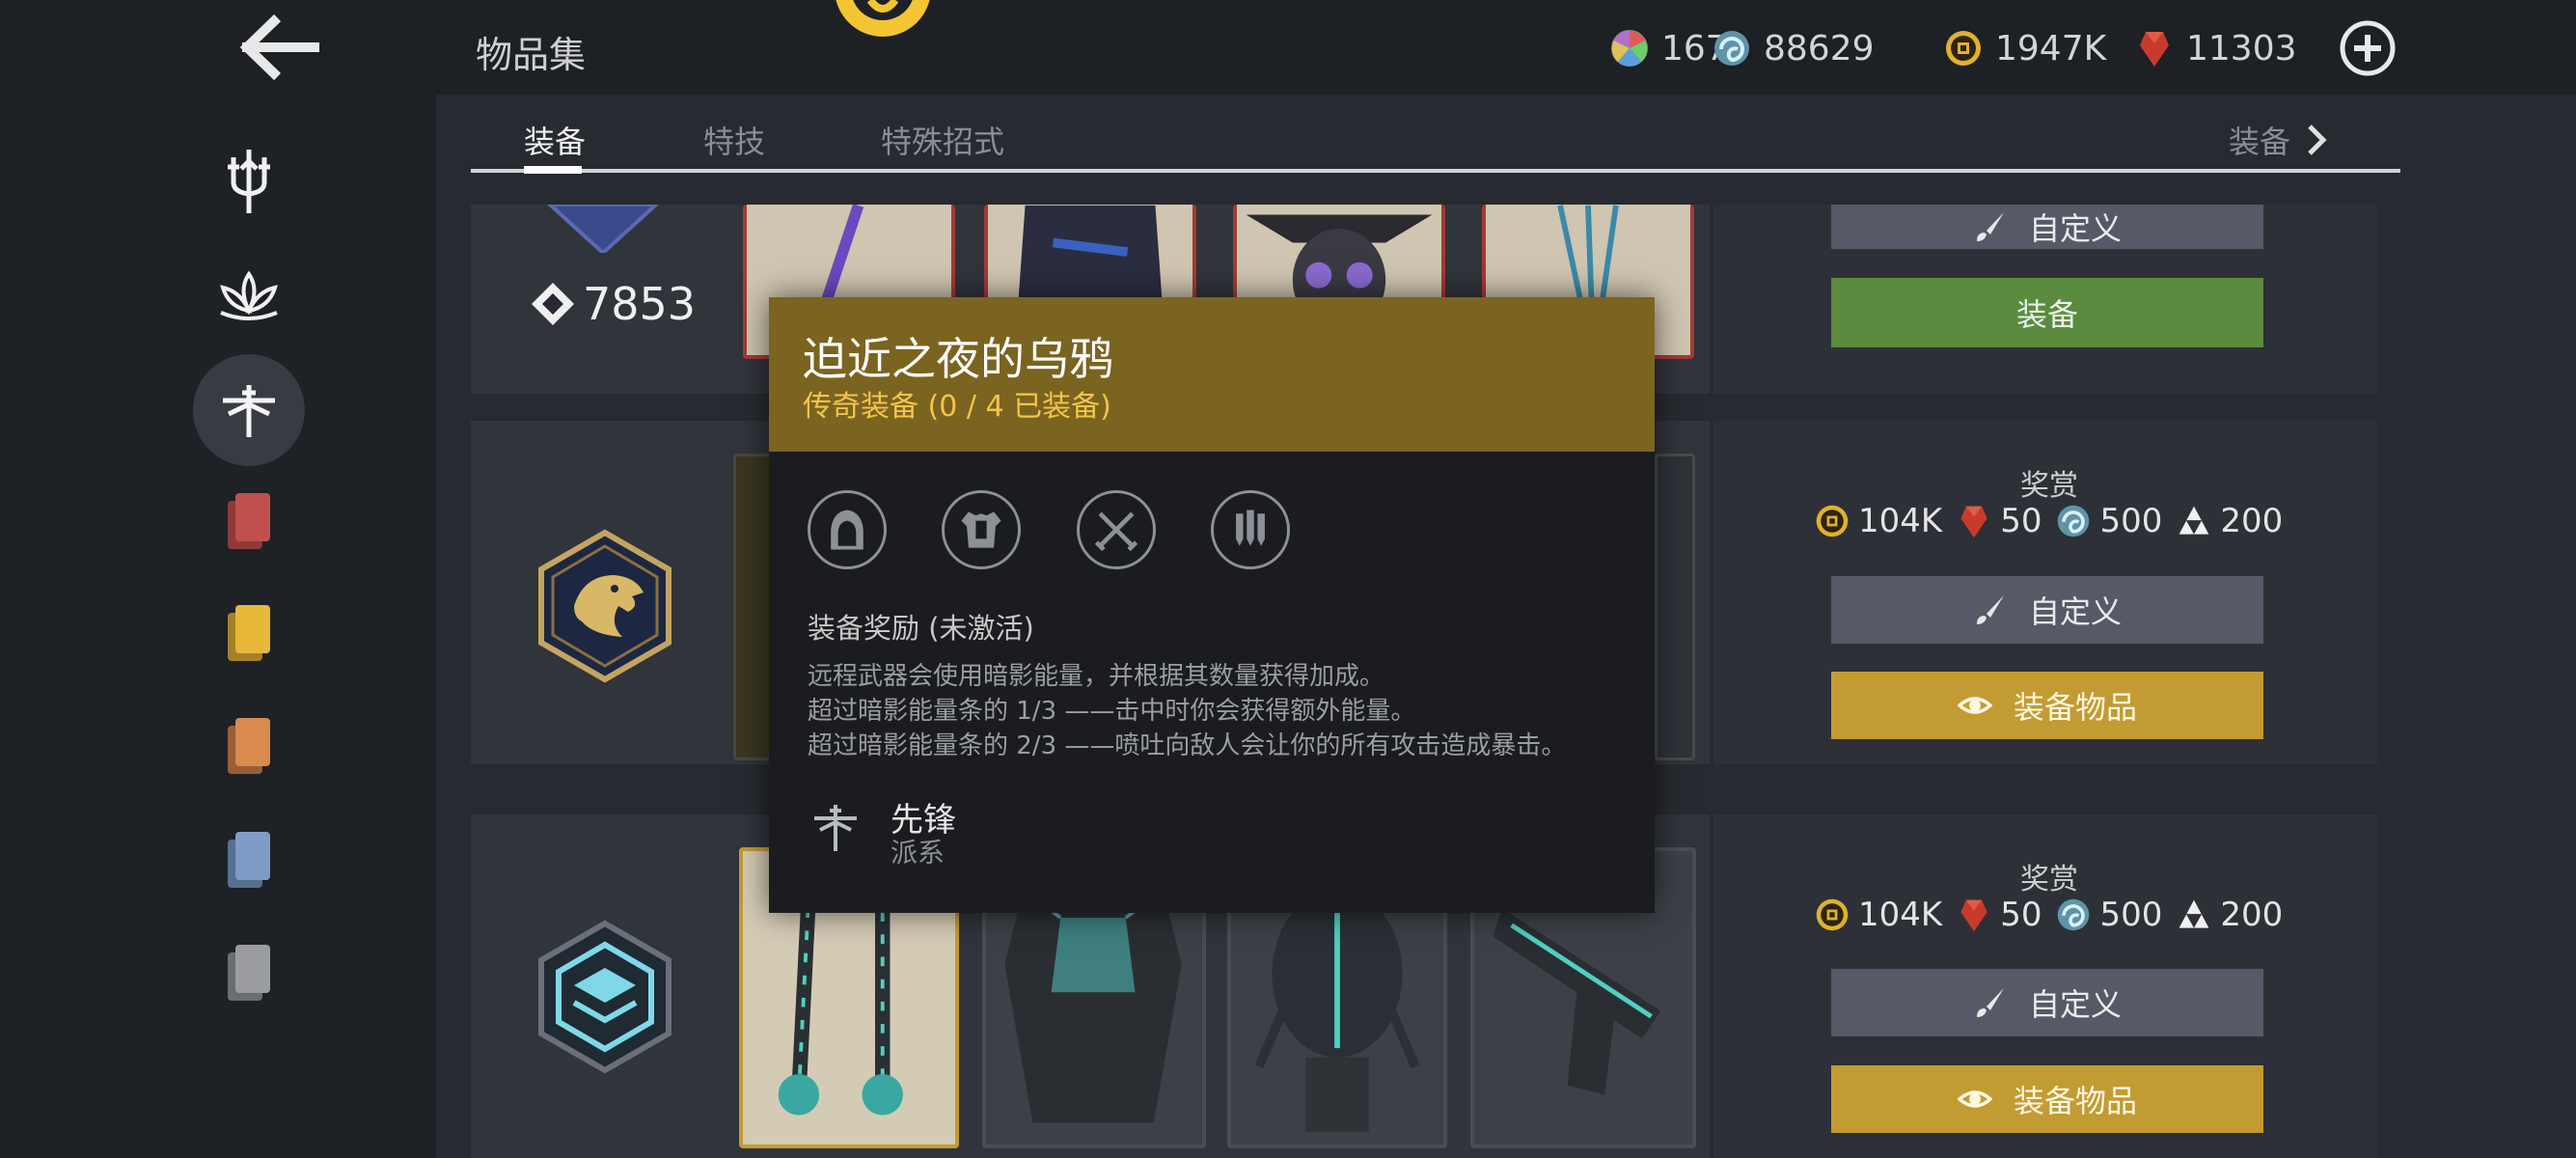 The height and width of the screenshot is (1158, 2576). Describe the element at coordinates (553, 170) in the screenshot. I see `tab-active-indicator` at that location.